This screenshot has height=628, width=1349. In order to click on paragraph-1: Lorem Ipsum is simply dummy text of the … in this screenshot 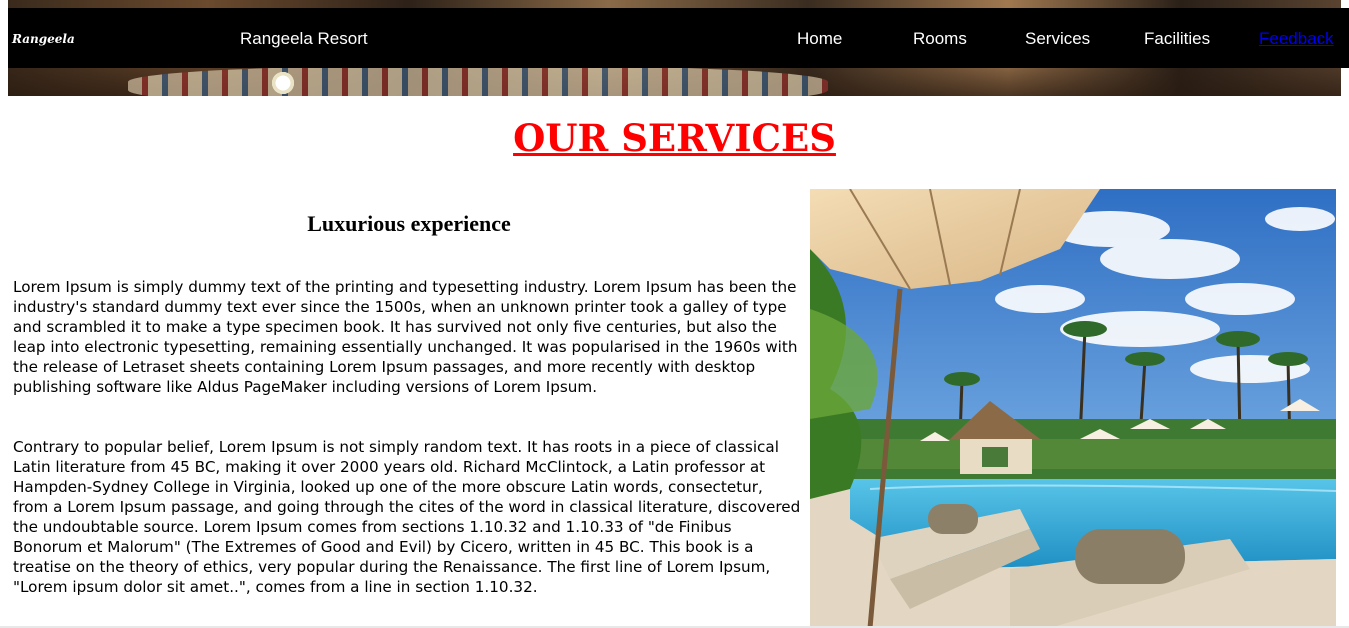, I will do `click(405, 337)`.